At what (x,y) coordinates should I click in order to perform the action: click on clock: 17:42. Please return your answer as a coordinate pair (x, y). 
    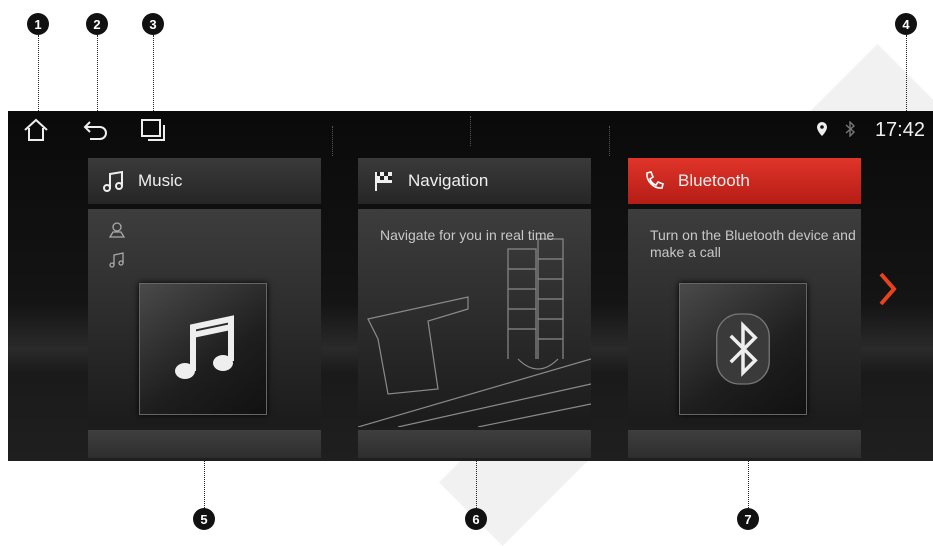
    Looking at the image, I should click on (899, 130).